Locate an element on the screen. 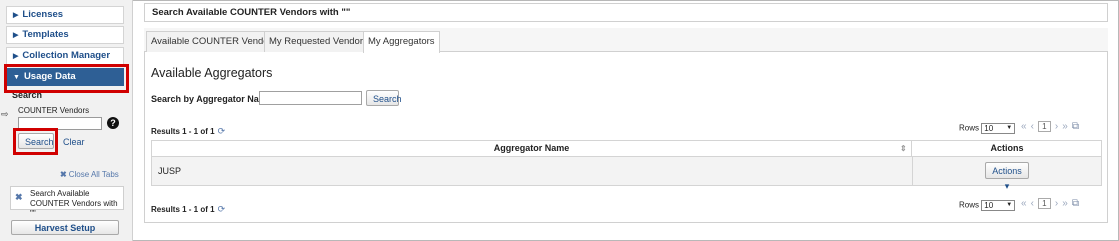 This screenshot has height=241, width=1119. column-divider is located at coordinates (912, 171).